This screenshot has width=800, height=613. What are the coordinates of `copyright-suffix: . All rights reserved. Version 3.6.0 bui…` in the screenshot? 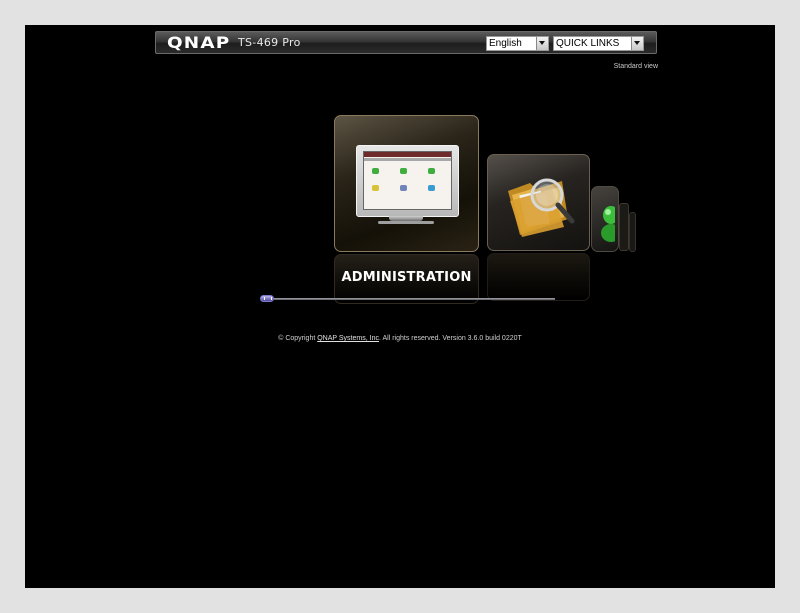 It's located at (450, 338).